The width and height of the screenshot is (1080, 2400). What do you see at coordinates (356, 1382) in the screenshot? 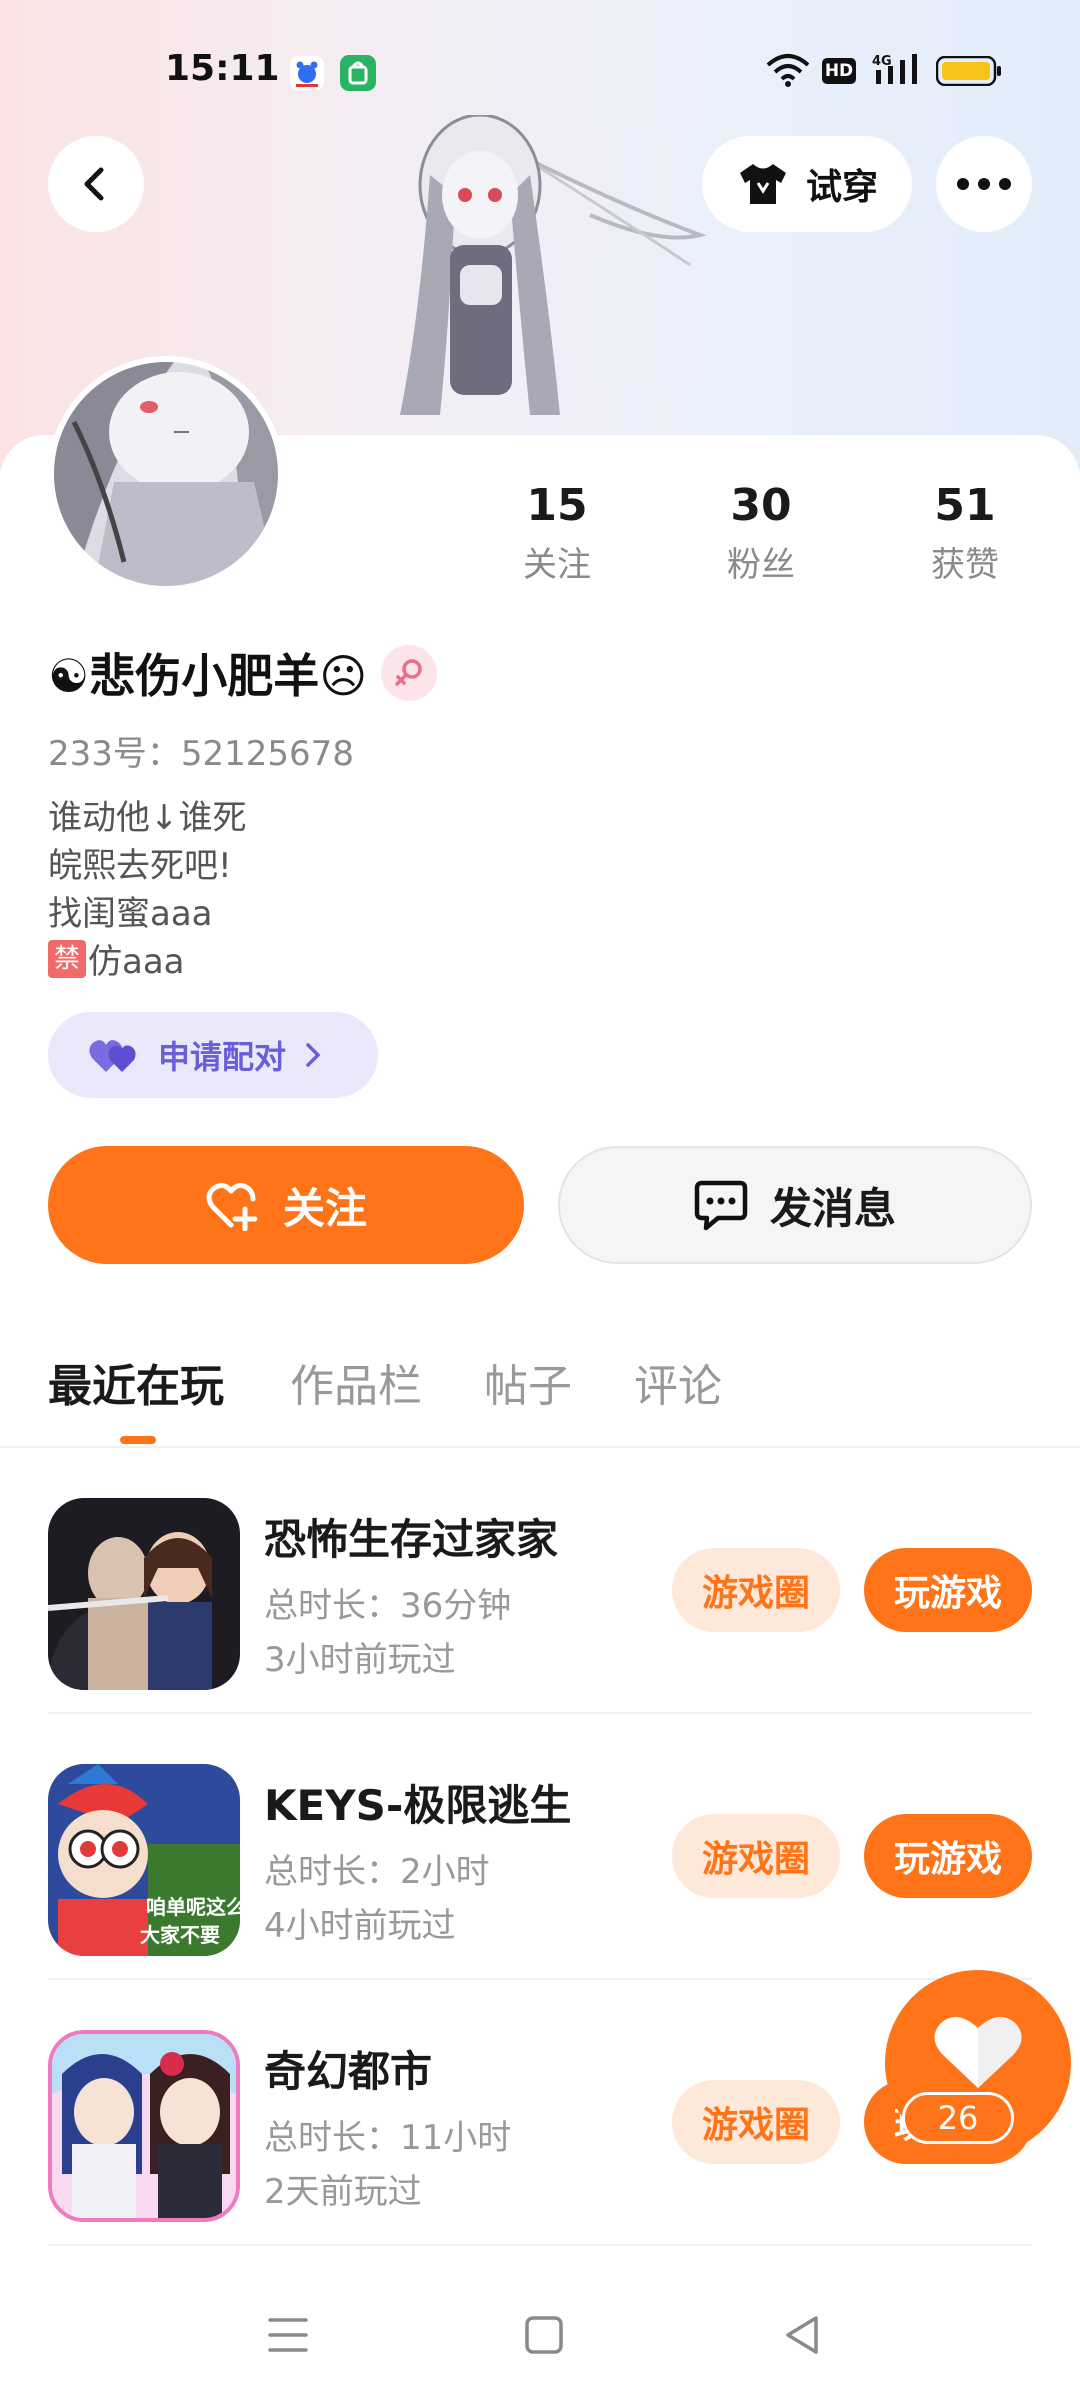
I see `tab-works: 作品栏` at bounding box center [356, 1382].